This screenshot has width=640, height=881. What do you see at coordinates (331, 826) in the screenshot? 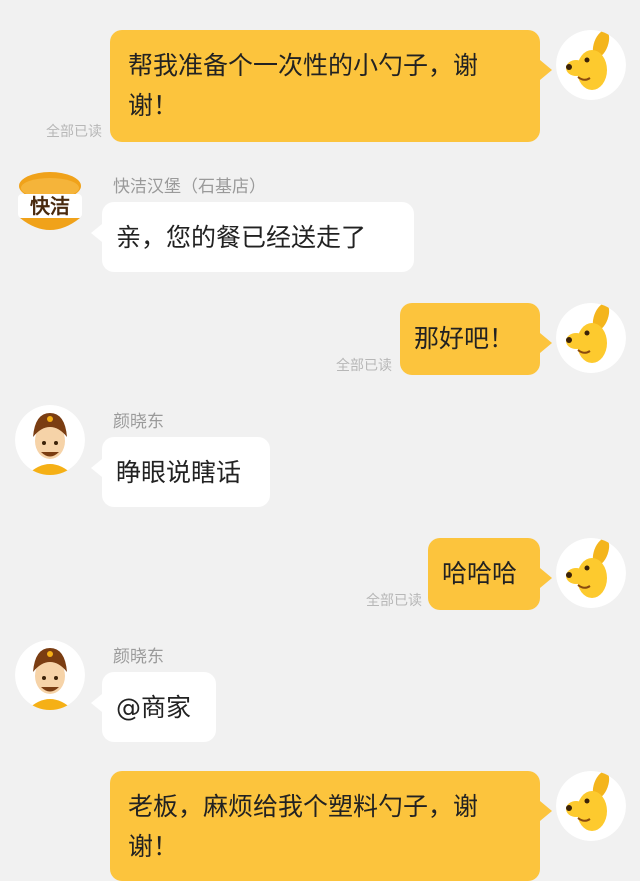
I see `message-bubble: 老板，麻烦给我个塑料勺子，谢谢！` at bounding box center [331, 826].